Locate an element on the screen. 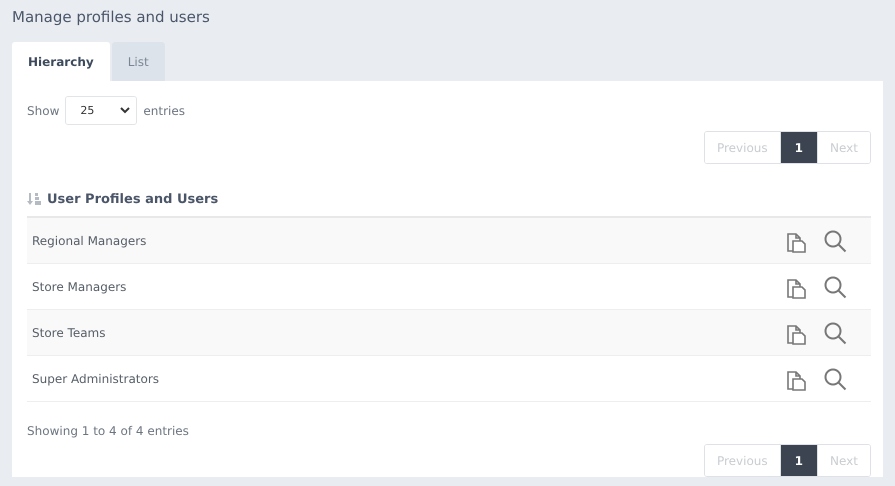 Image resolution: width=895 pixels, height=486 pixels. table-cell-text: Super Administrators is located at coordinates (96, 379).